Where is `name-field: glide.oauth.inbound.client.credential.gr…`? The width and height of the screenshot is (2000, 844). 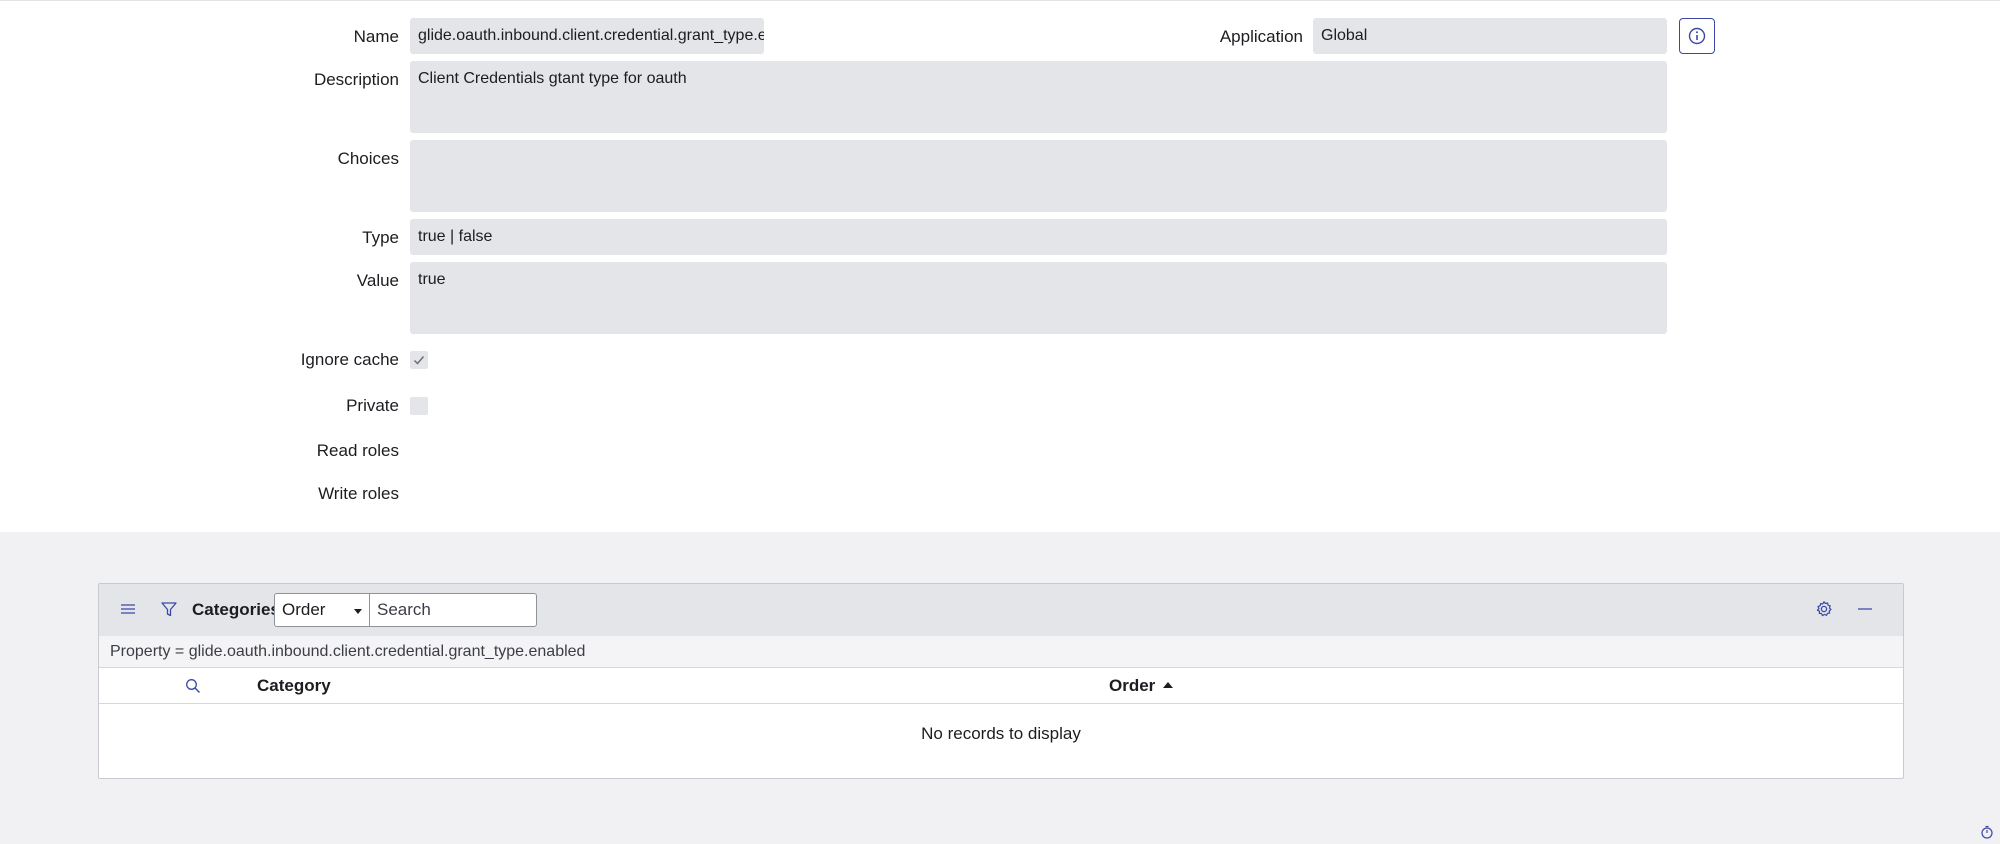
name-field: glide.oauth.inbound.client.credential.gr… is located at coordinates (587, 36).